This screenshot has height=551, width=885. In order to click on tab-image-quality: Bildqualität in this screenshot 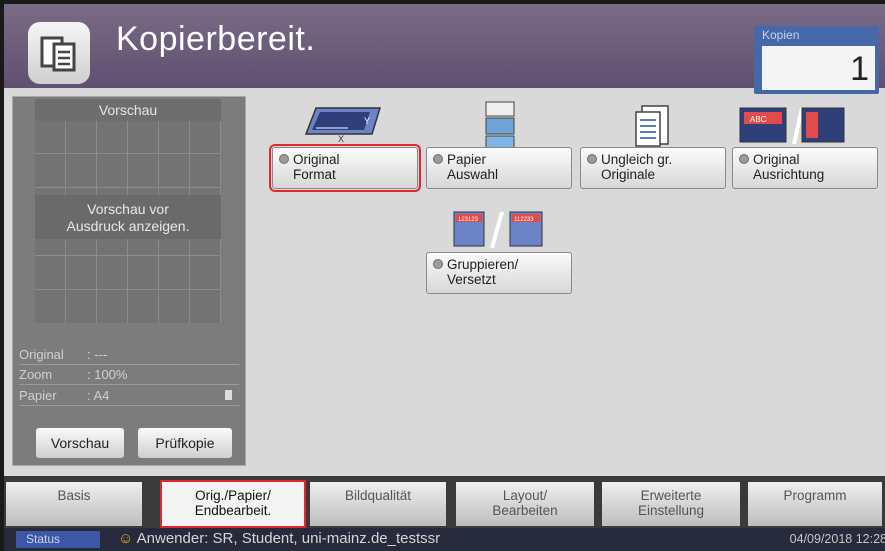, I will do `click(378, 504)`.